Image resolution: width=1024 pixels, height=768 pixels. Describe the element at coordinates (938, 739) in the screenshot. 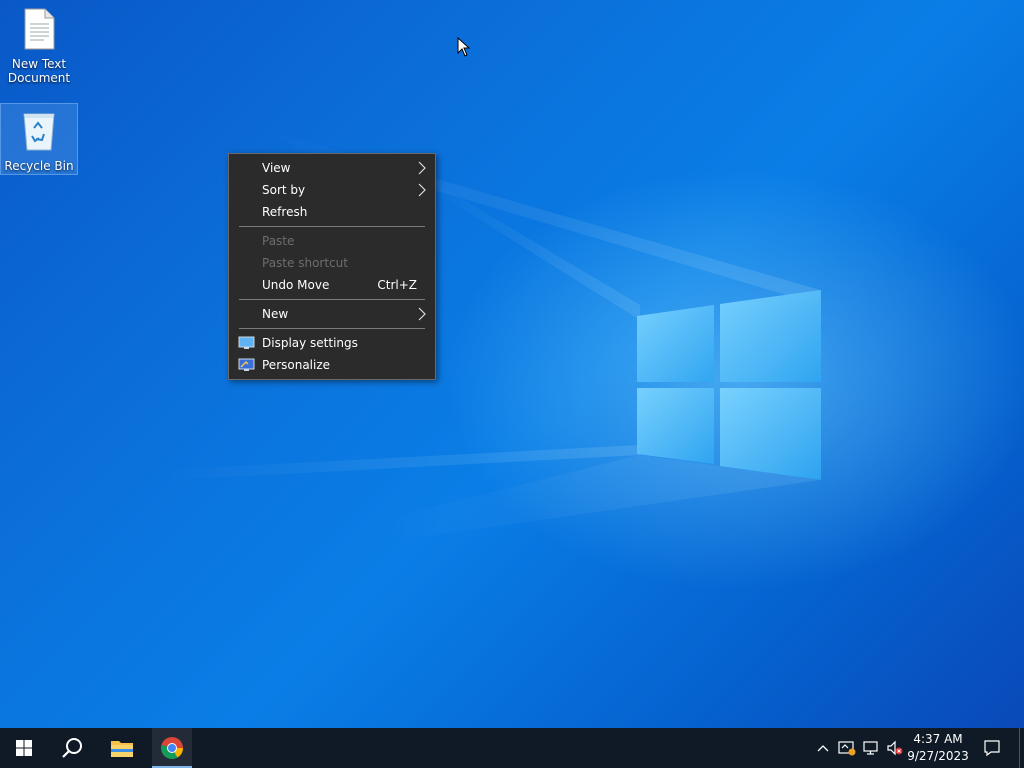

I see `clock-time: 4:37 AM` at that location.